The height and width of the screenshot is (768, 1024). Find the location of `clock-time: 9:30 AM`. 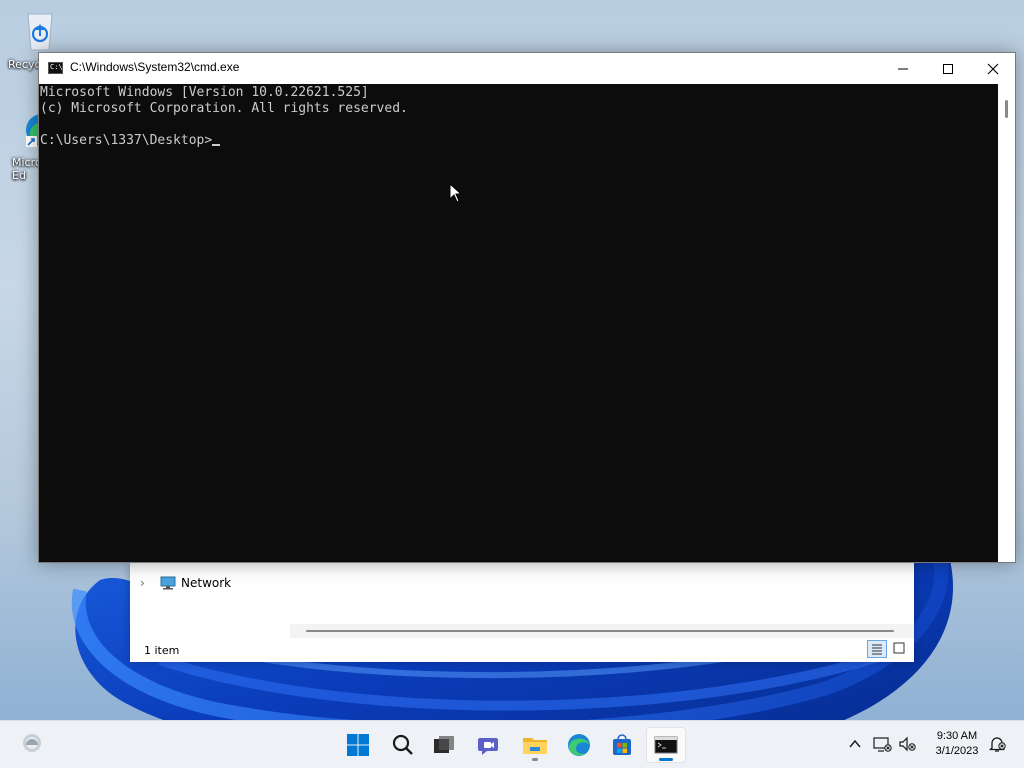

clock-time: 9:30 AM is located at coordinates (957, 736).